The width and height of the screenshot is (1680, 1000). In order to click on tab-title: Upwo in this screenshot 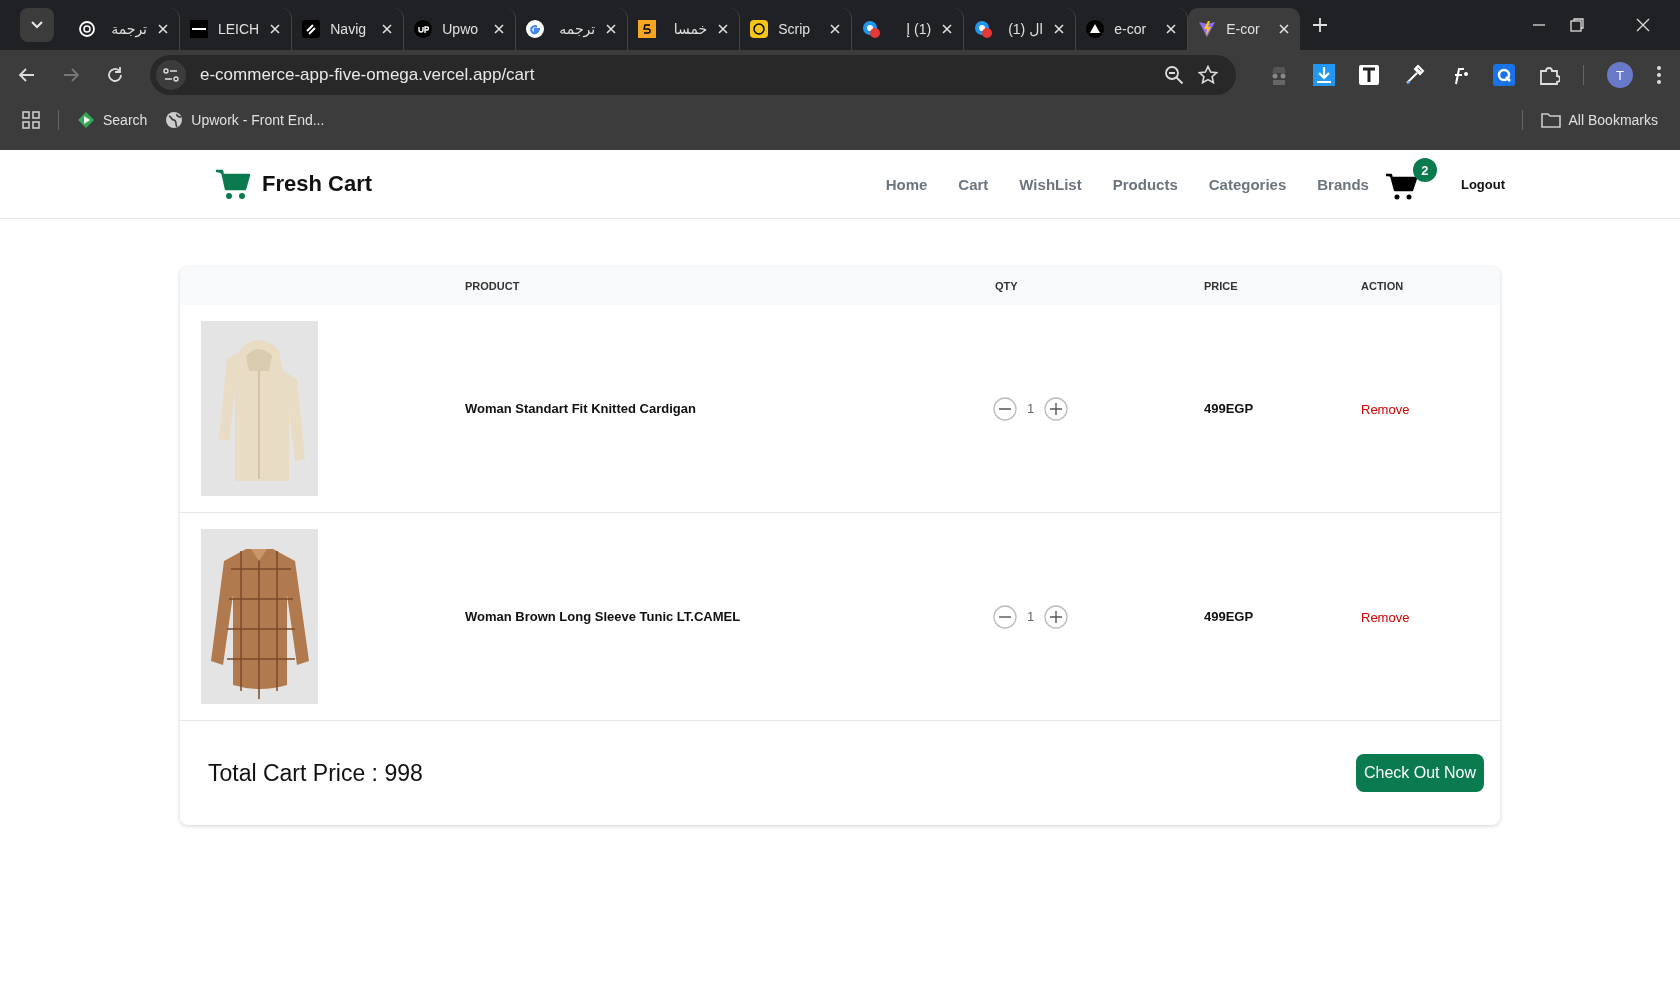, I will do `click(461, 29)`.